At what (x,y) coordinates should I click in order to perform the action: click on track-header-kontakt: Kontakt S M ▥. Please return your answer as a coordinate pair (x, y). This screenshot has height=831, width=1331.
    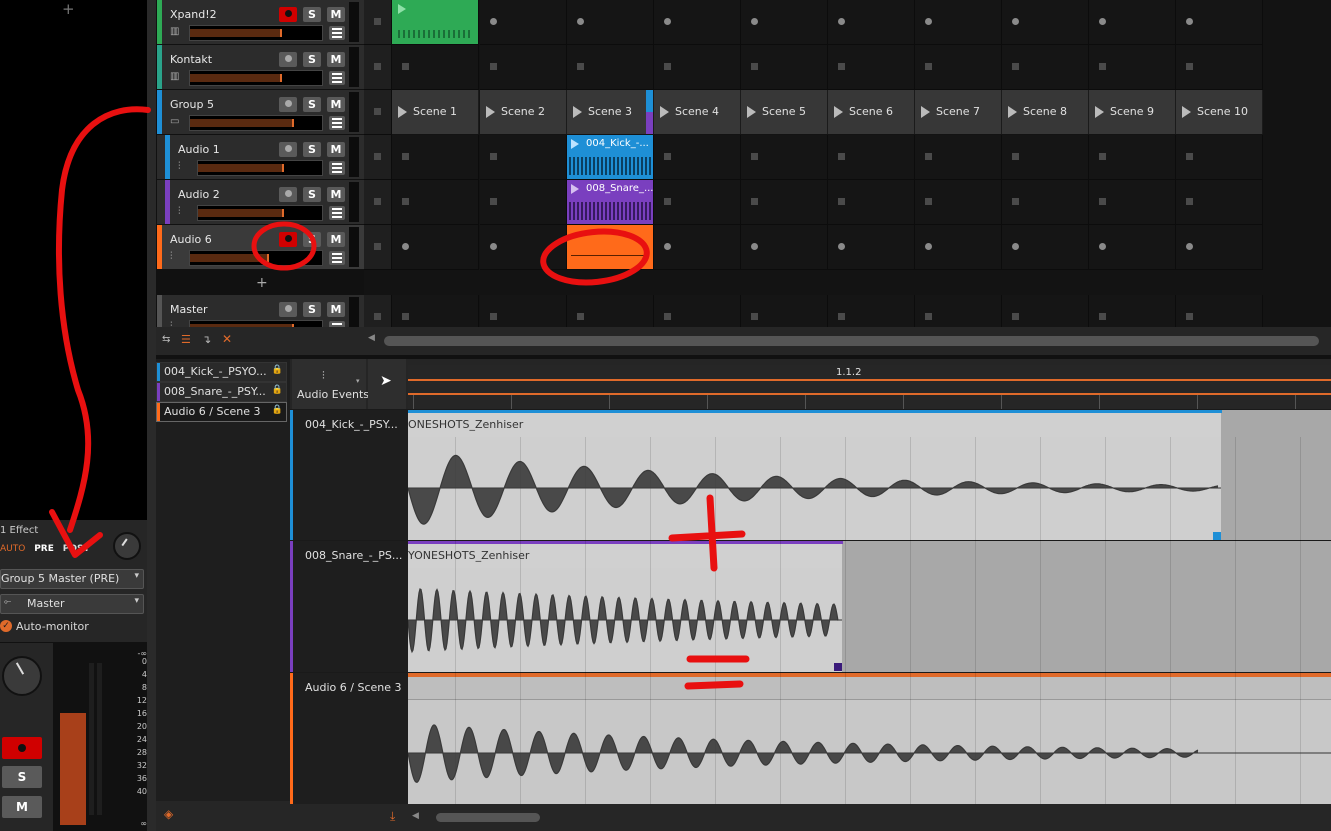
    Looking at the image, I should click on (260, 67).